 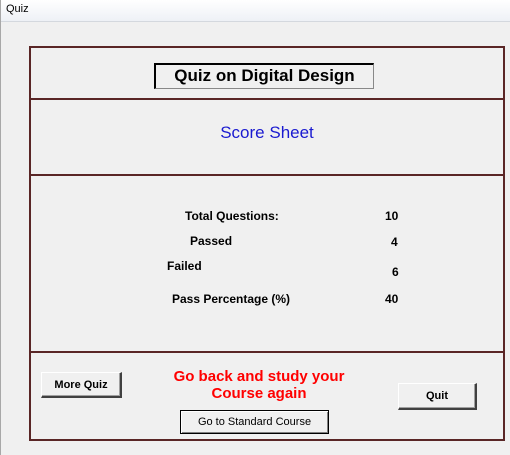 What do you see at coordinates (17, 9) in the screenshot?
I see `window-title: Quiz` at bounding box center [17, 9].